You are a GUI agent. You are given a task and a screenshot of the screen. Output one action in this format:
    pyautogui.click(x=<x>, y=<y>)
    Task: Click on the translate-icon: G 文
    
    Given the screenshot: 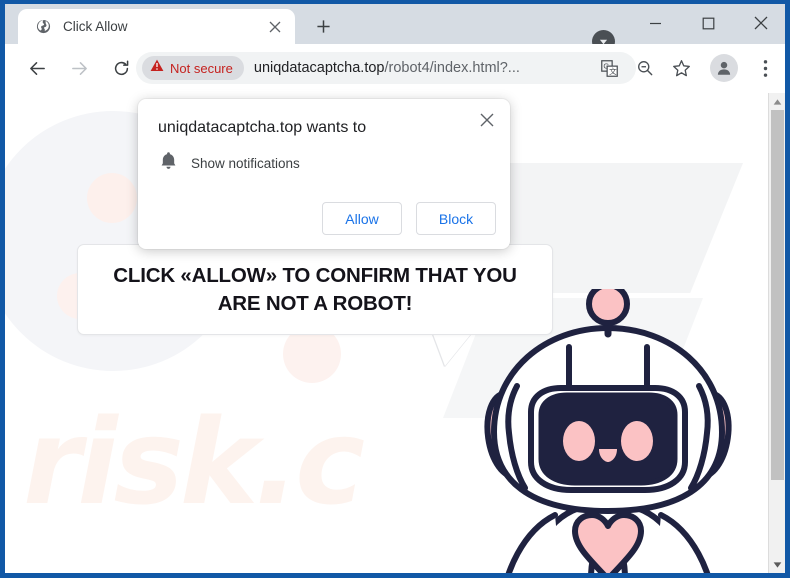 What is the action you would take?
    pyautogui.click(x=609, y=68)
    